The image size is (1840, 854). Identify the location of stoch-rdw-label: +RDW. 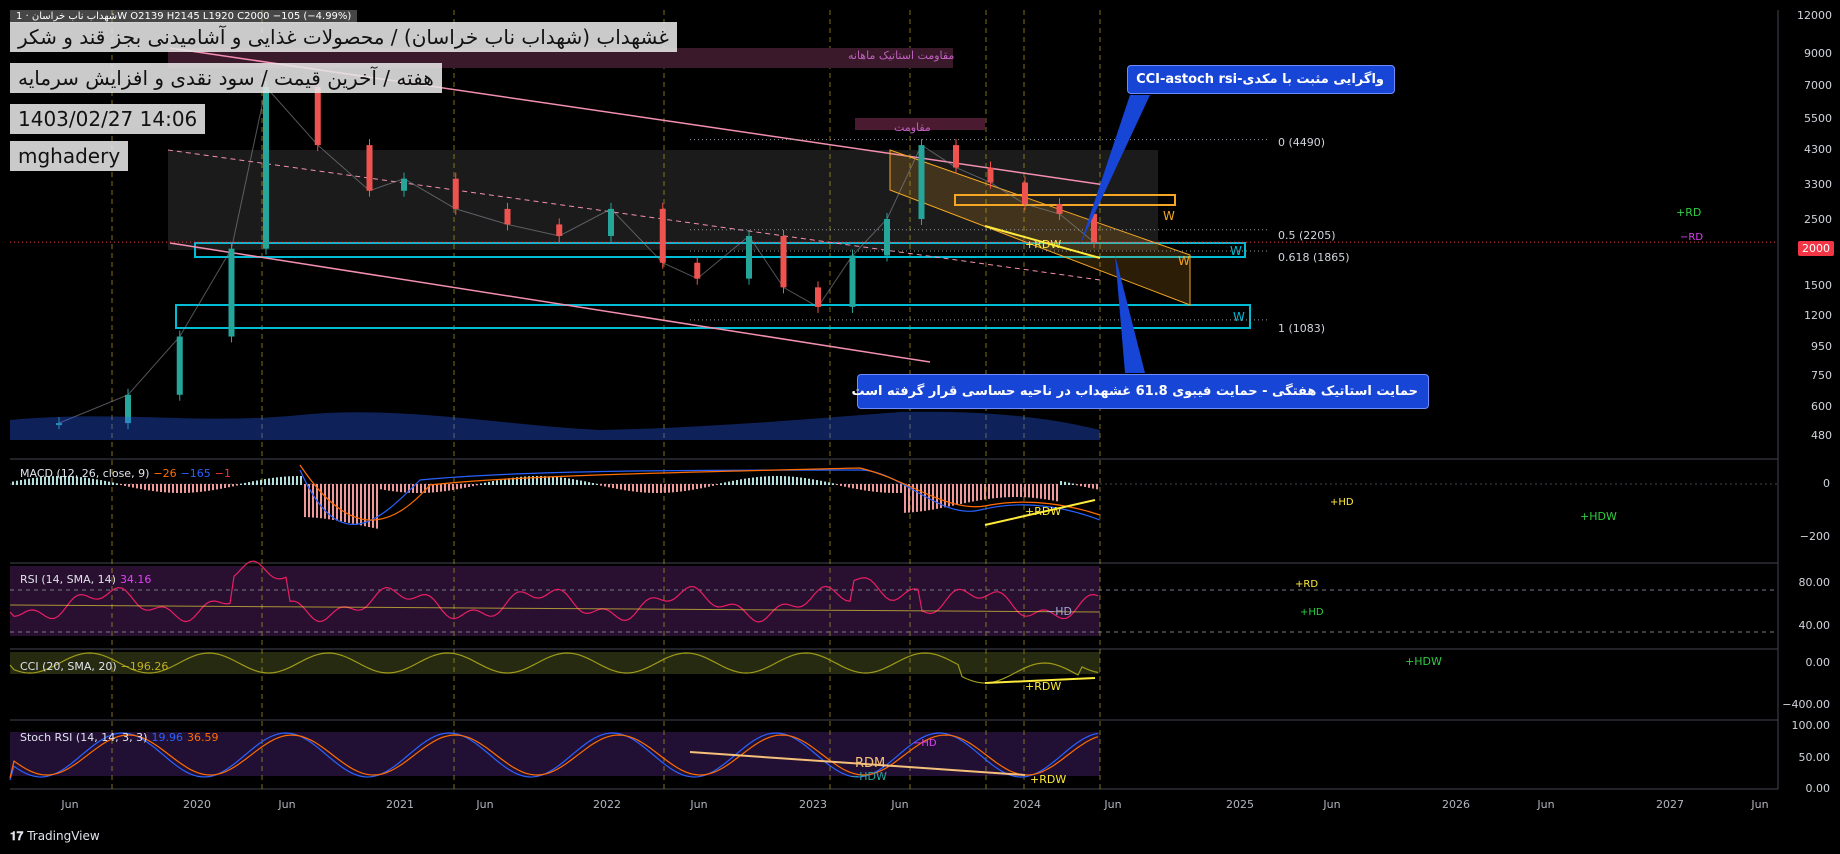
(1048, 779).